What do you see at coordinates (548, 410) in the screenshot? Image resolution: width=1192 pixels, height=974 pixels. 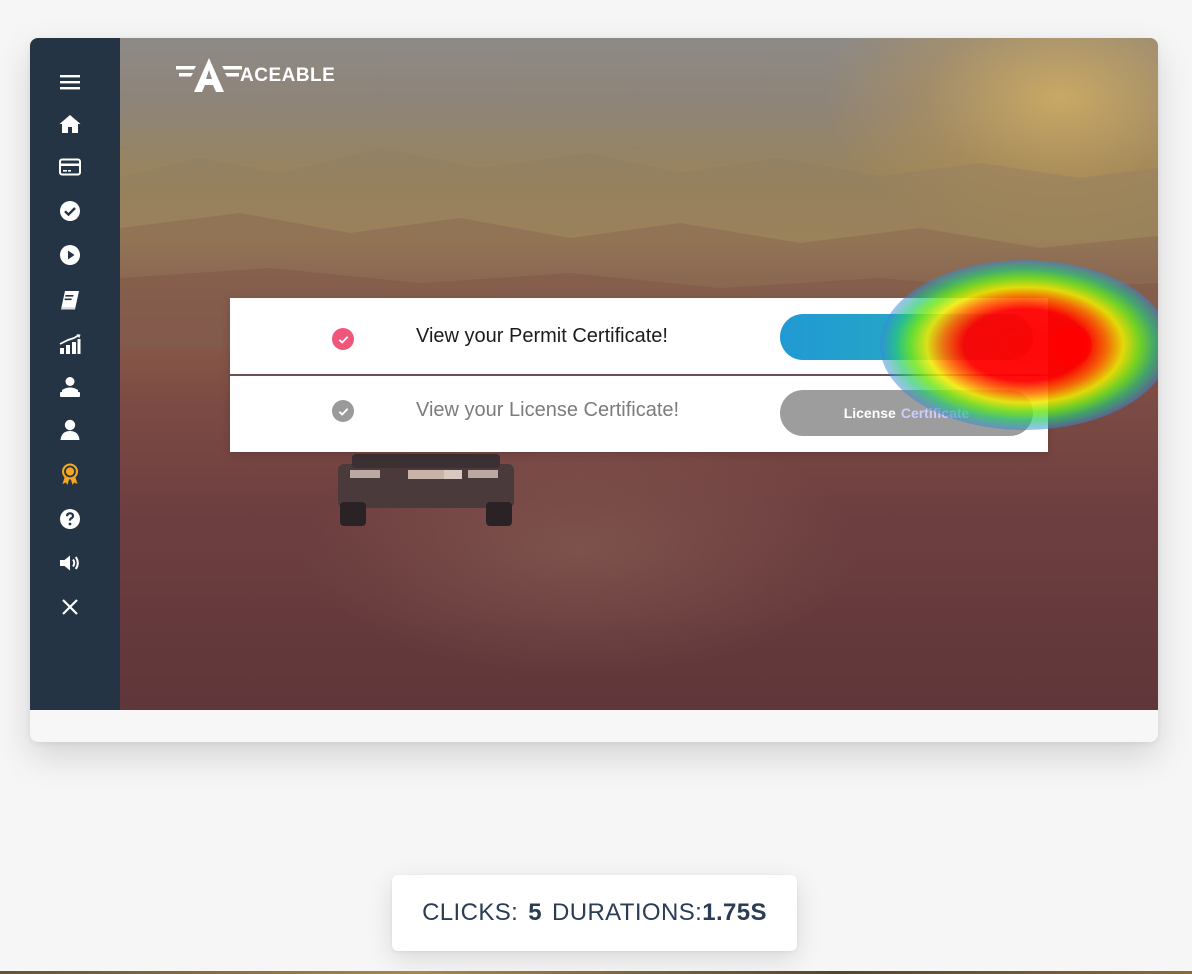 I see `license-certificate-label: View your License Certificate!` at bounding box center [548, 410].